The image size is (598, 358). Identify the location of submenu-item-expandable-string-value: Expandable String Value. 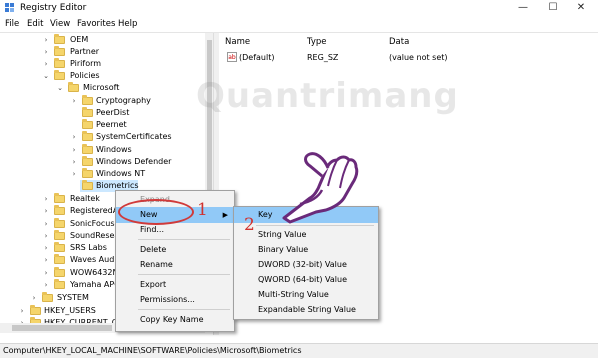
(306, 310).